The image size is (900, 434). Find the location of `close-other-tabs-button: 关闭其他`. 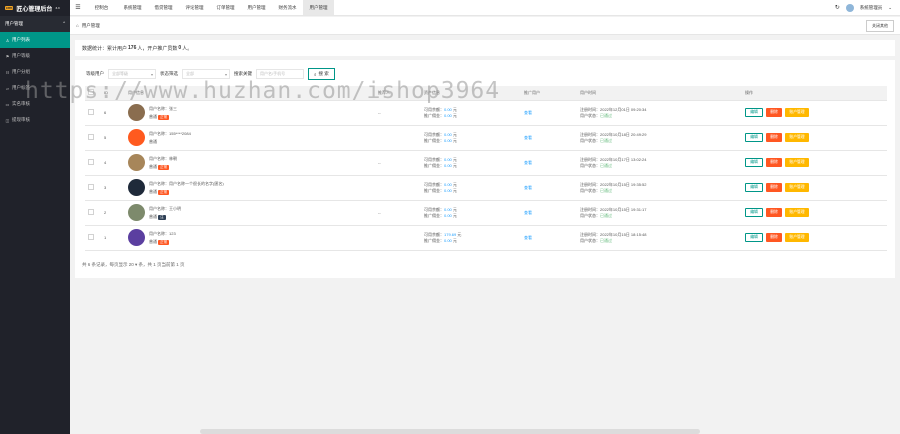

close-other-tabs-button: 关闭其他 is located at coordinates (880, 26).